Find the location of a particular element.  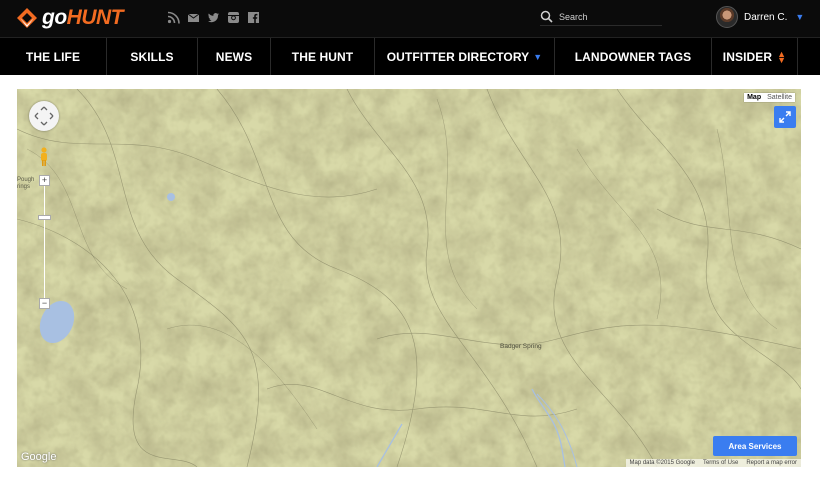

avatar is located at coordinates (727, 17).